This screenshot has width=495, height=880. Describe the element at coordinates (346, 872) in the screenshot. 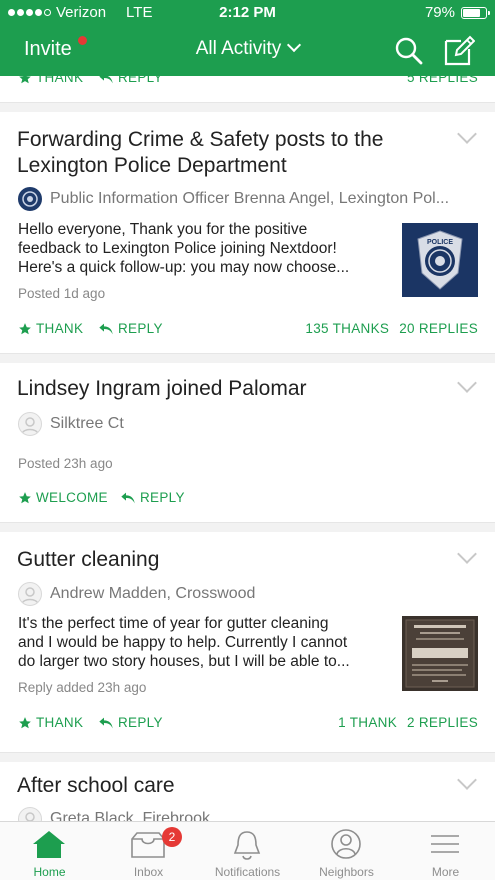

I see `tab-label: Neighbors` at that location.